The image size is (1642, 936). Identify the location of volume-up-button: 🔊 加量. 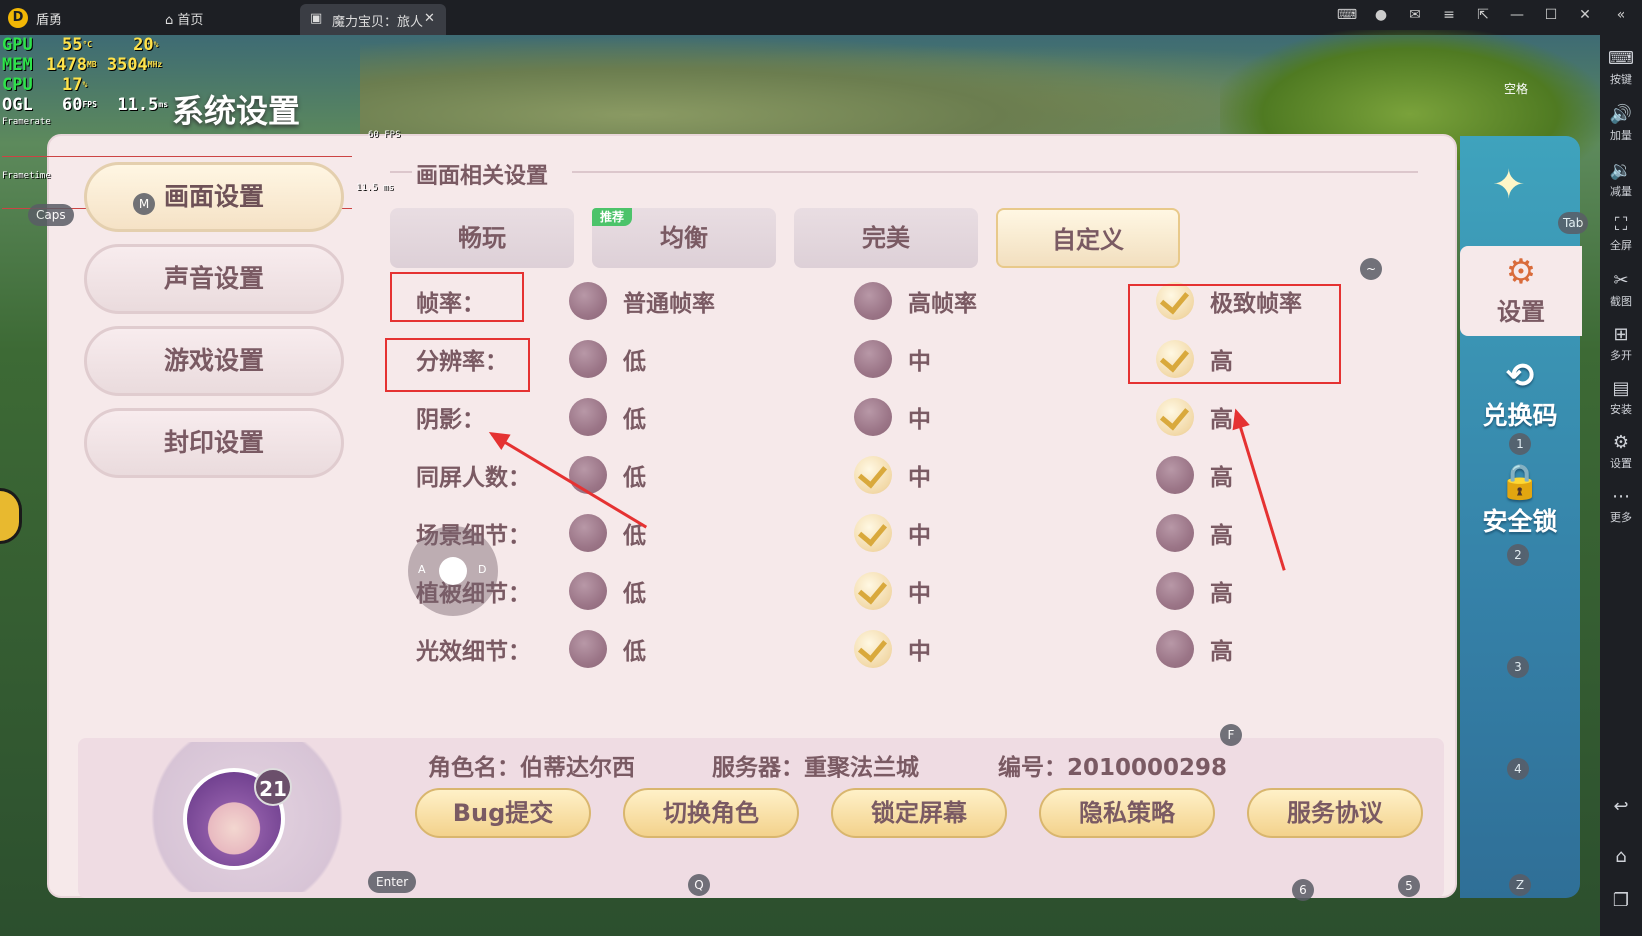
(1621, 124).